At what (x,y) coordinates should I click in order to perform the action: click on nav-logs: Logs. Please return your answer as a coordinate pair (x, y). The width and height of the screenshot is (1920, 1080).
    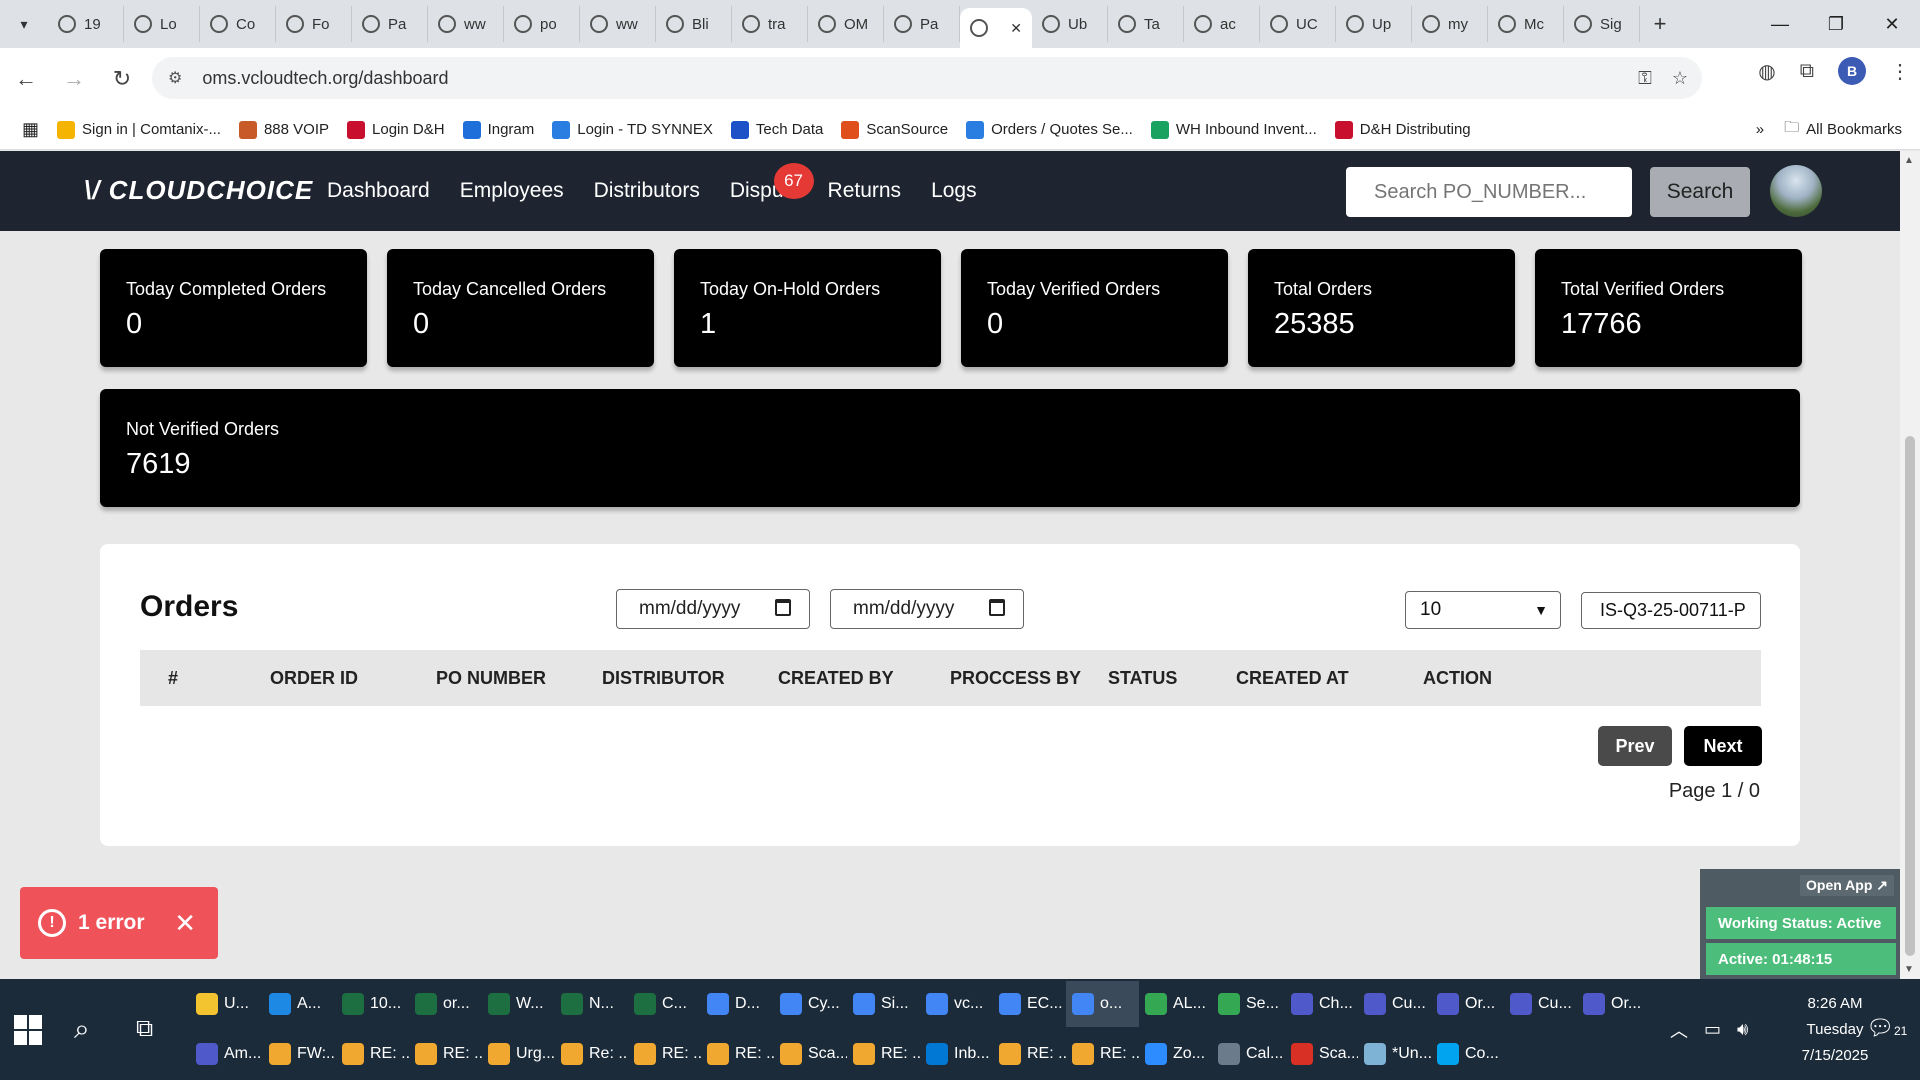
    Looking at the image, I should click on (954, 191).